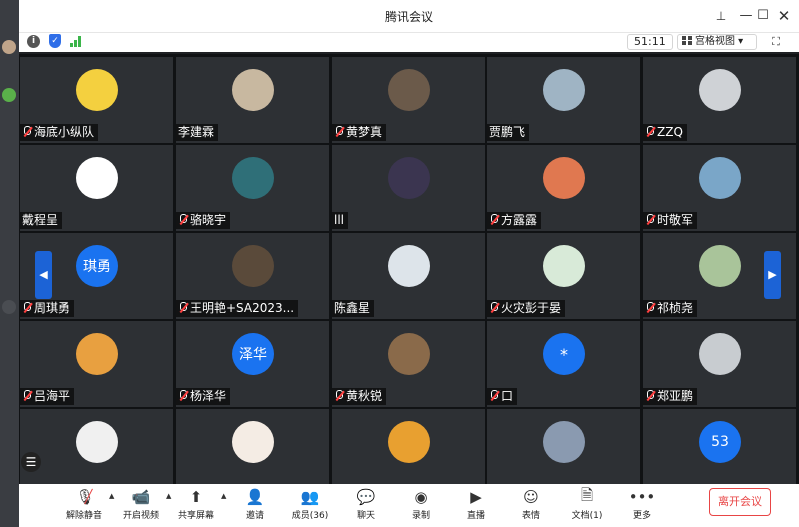 The height and width of the screenshot is (527, 799). I want to click on participant-tile: 郑亚鹏, so click(719, 364).